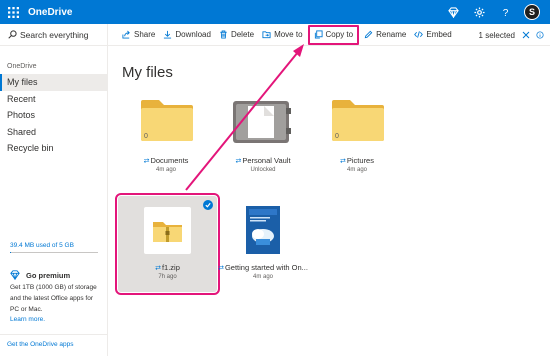 The width and height of the screenshot is (550, 356). I want to click on share-icon, so click(126, 34).